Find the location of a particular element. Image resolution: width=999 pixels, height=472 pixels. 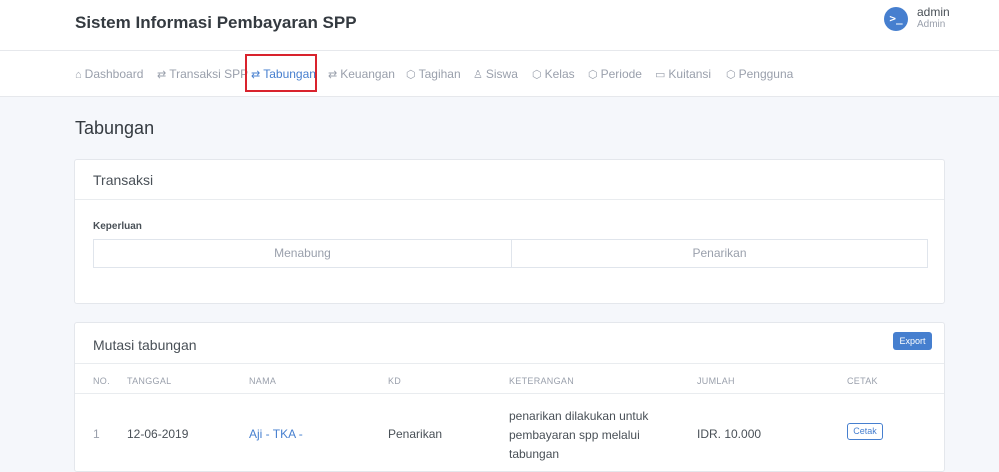

cetak-button: Cetak is located at coordinates (865, 431).